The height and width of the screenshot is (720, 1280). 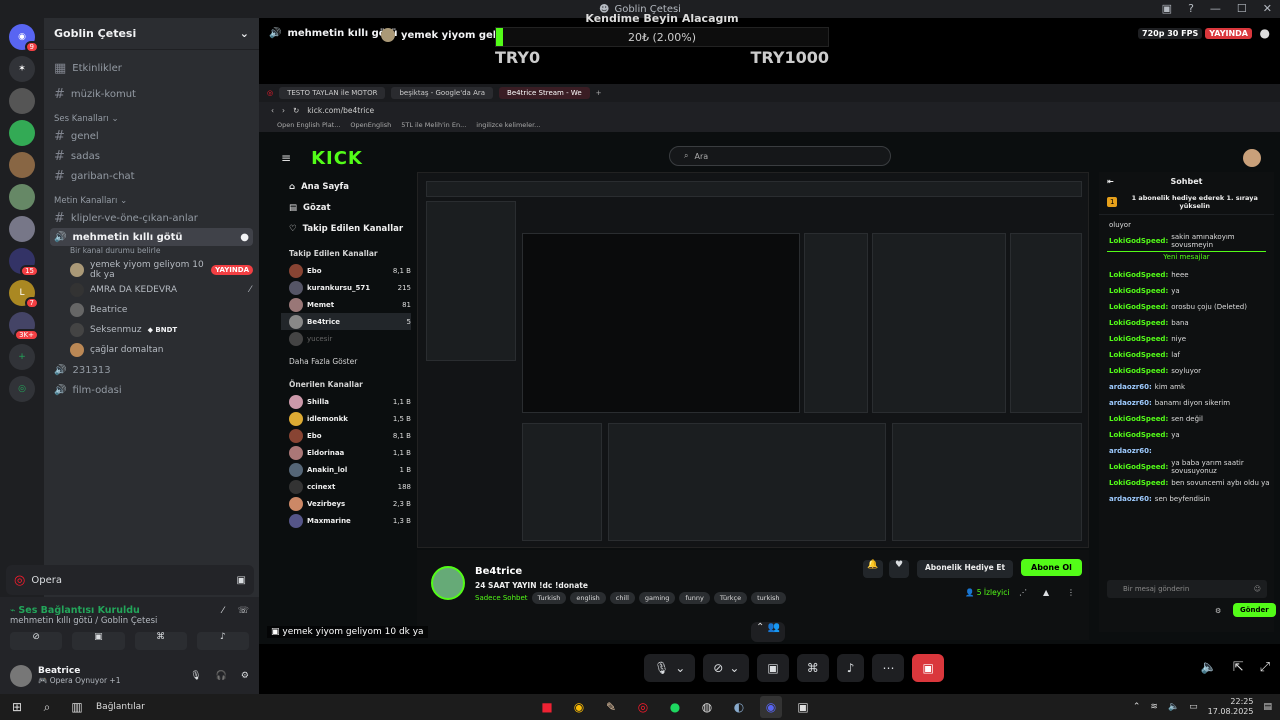 I want to click on recommended-channel: Vezirbeys 2,3 B, so click(x=346, y=503).